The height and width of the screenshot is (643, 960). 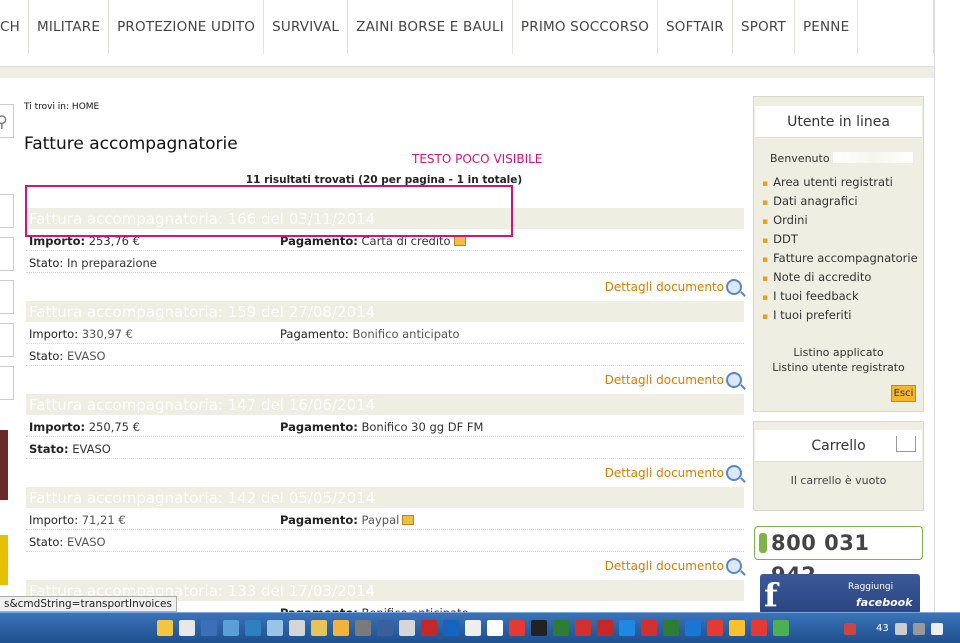 What do you see at coordinates (47, 107) in the screenshot?
I see `breadcrumb-label: Ti trovi in:` at bounding box center [47, 107].